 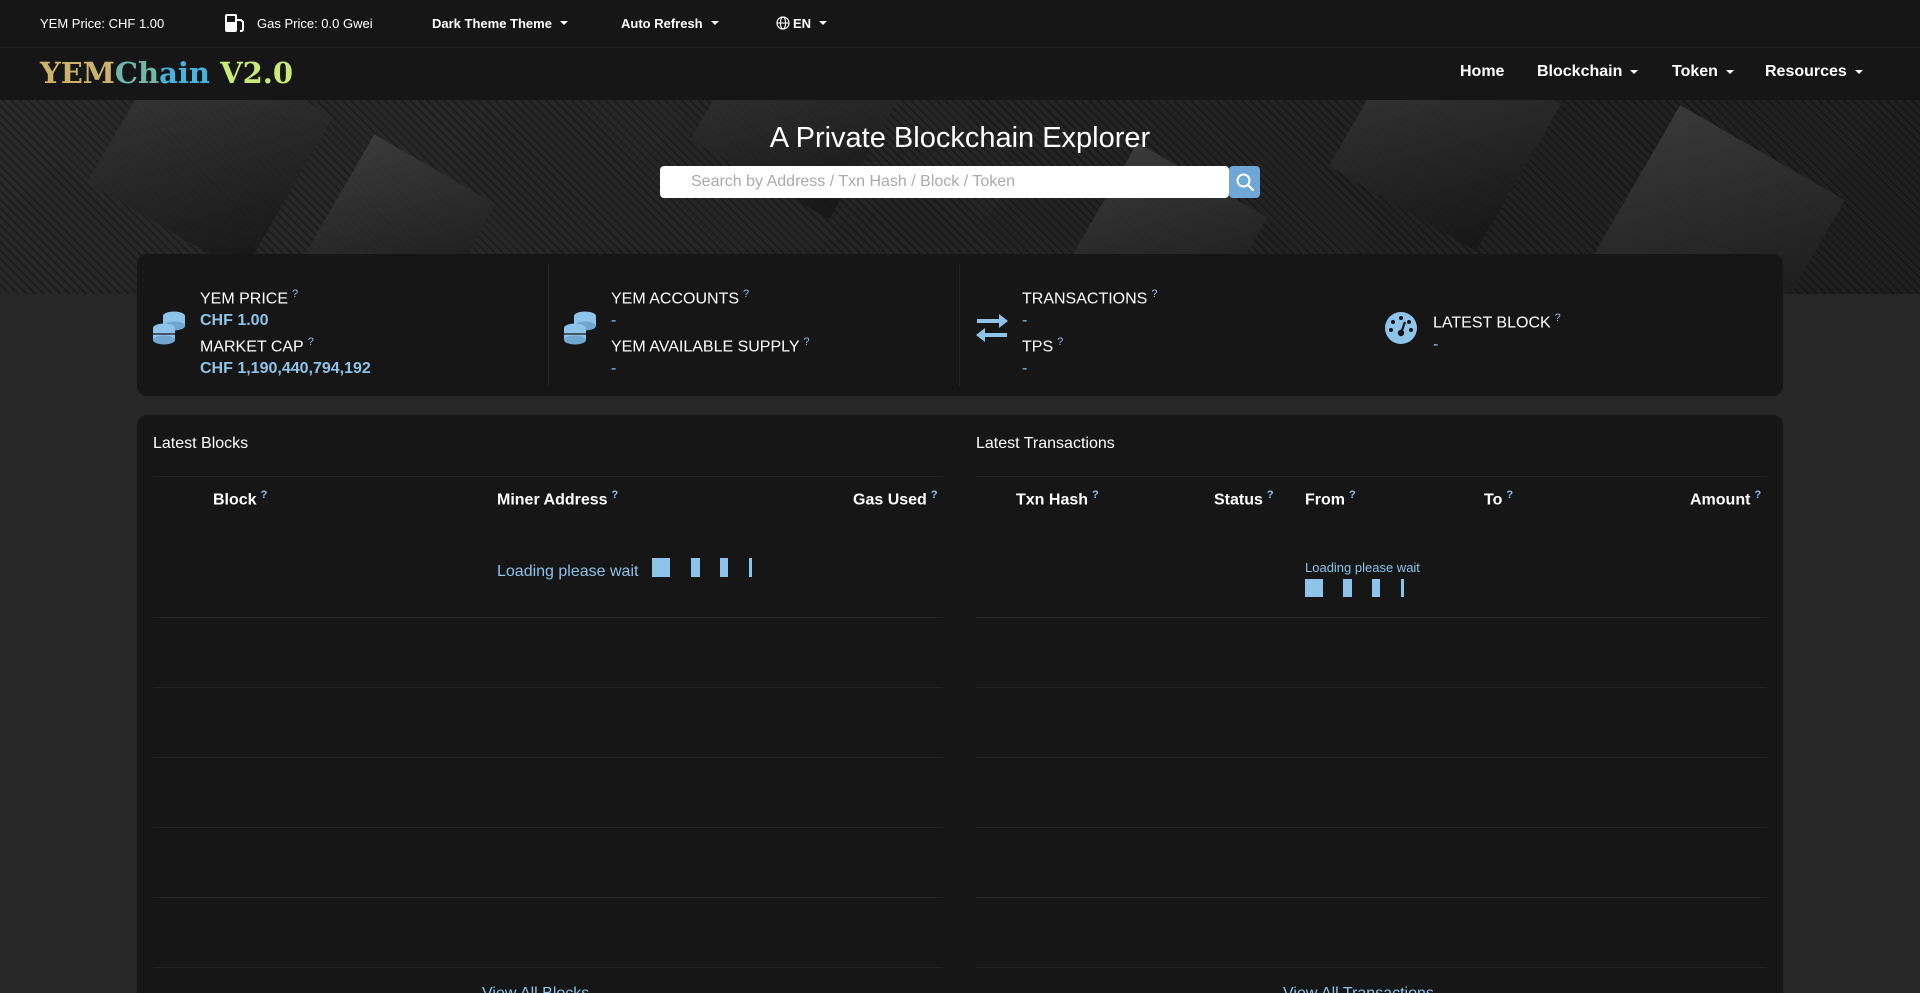 I want to click on globe-icon, so click(x=783, y=23).